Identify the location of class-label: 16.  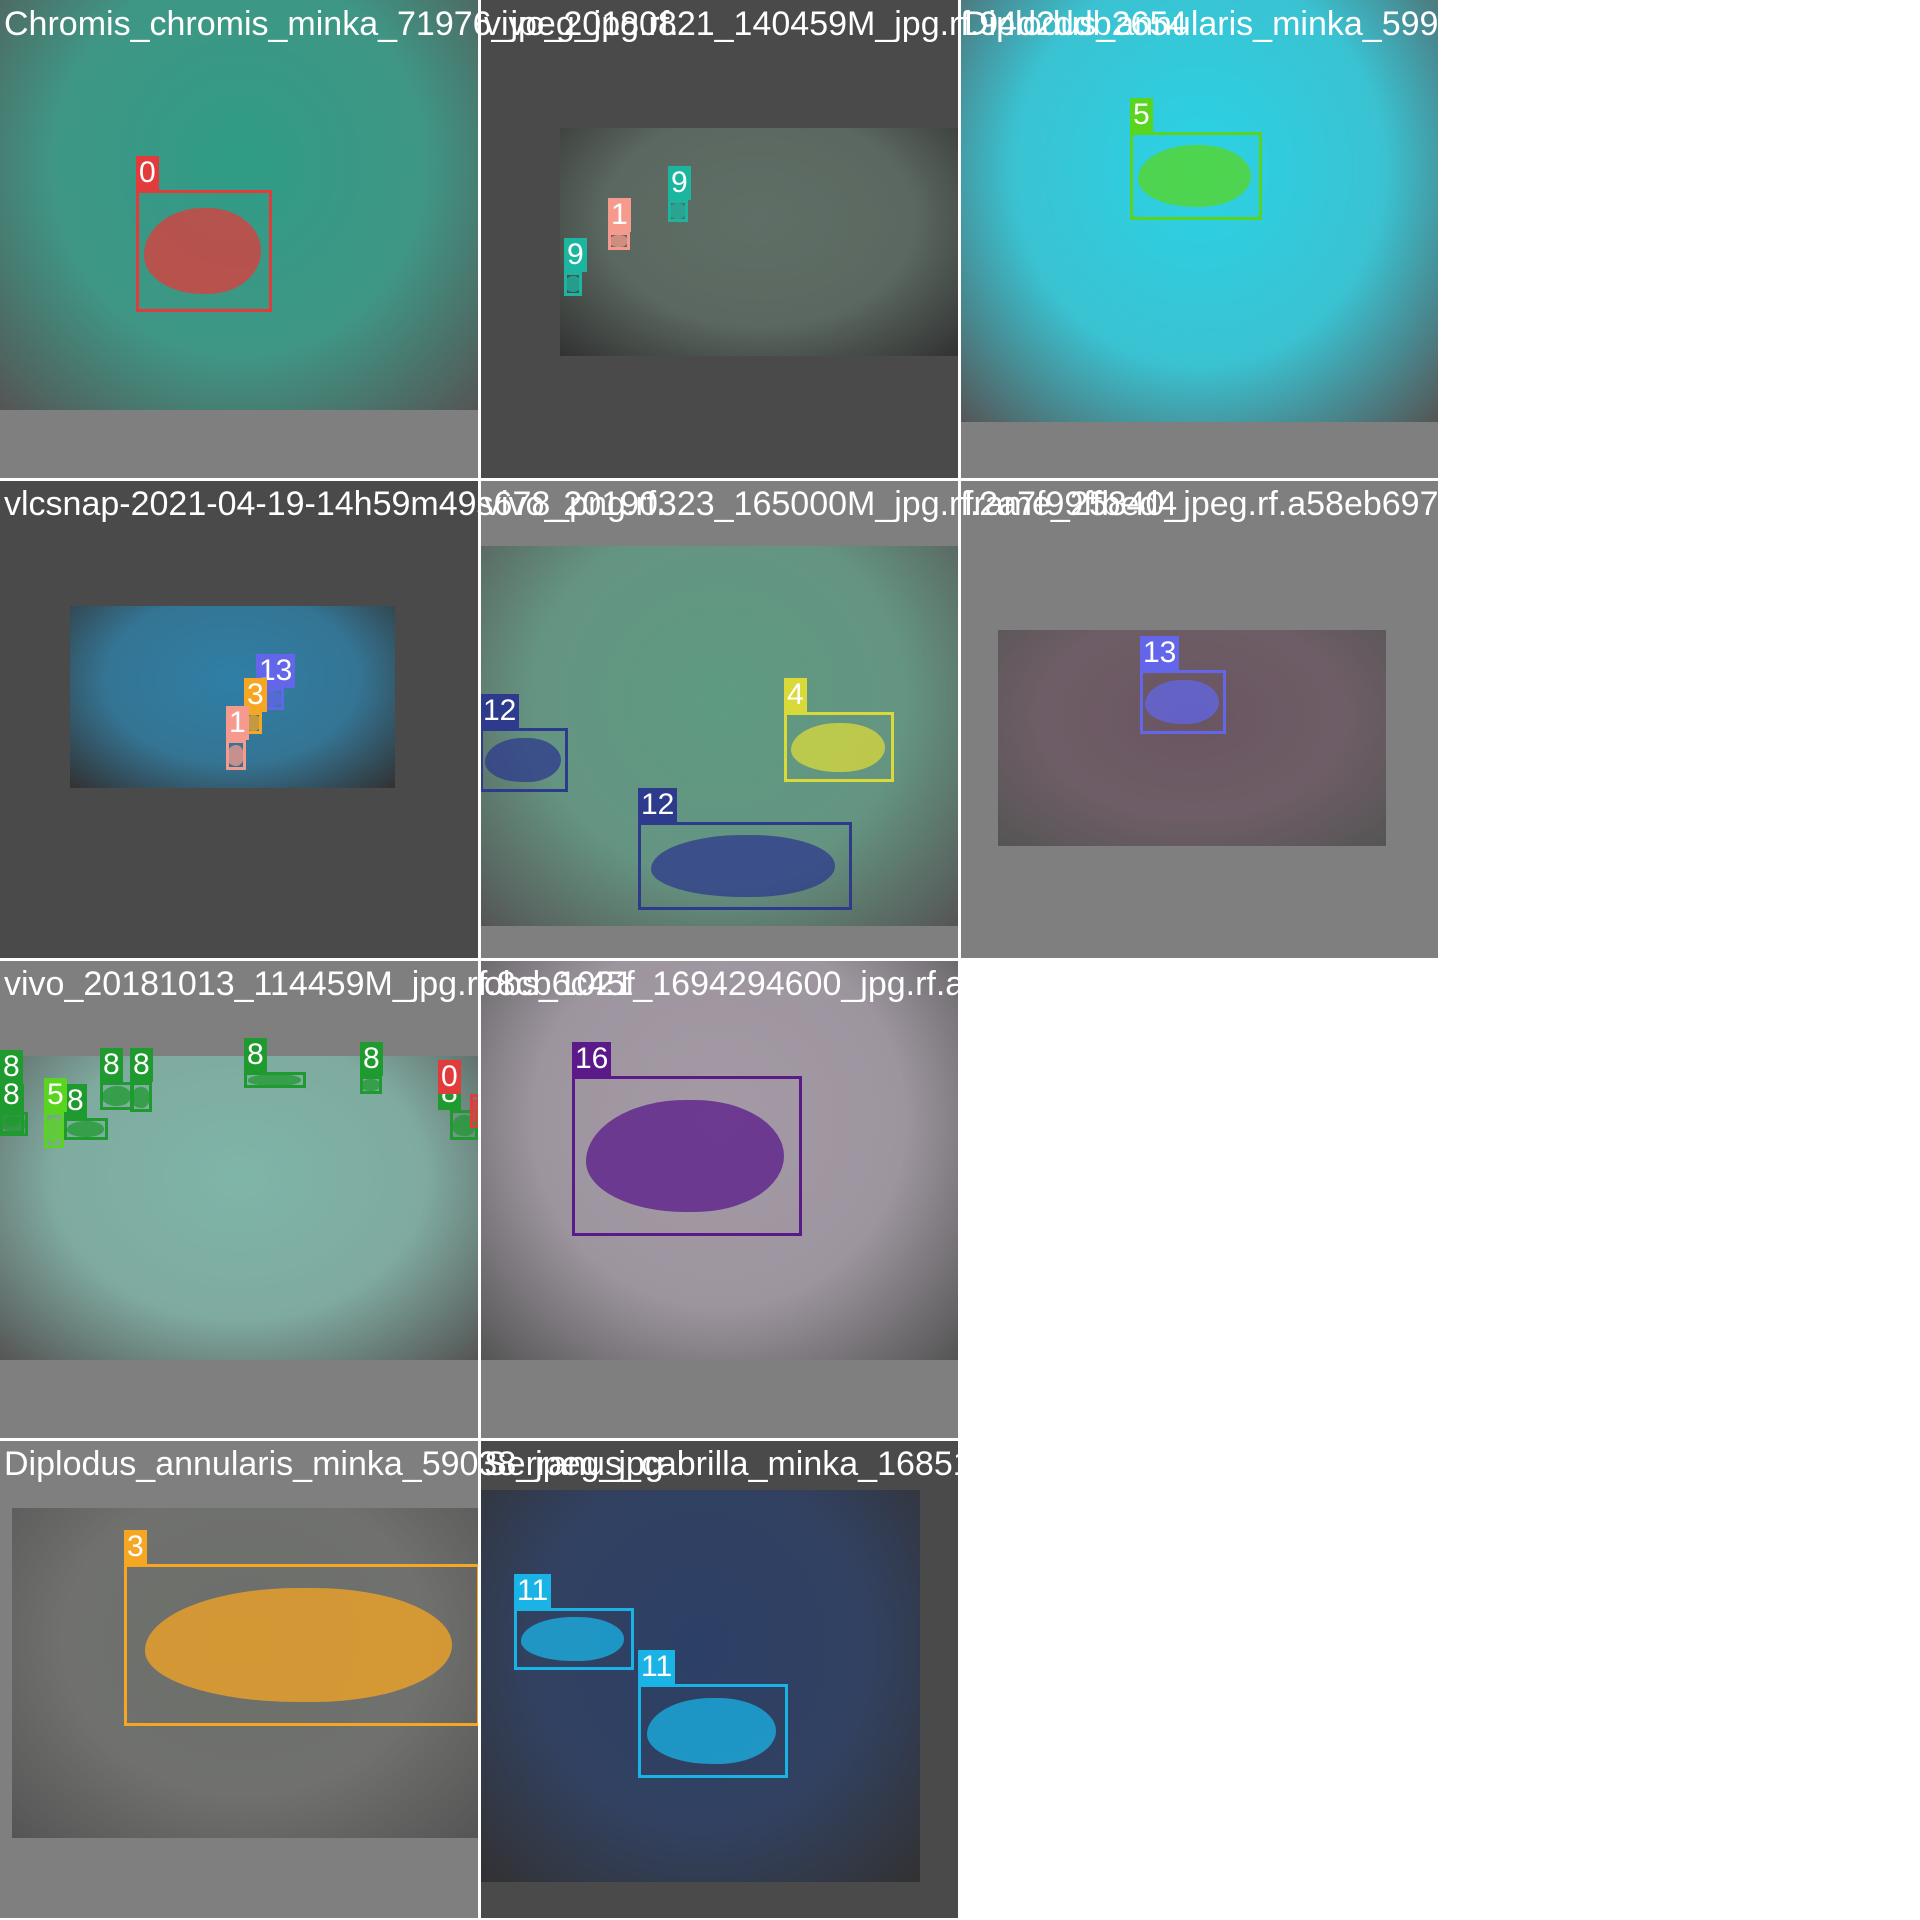
(592, 1059).